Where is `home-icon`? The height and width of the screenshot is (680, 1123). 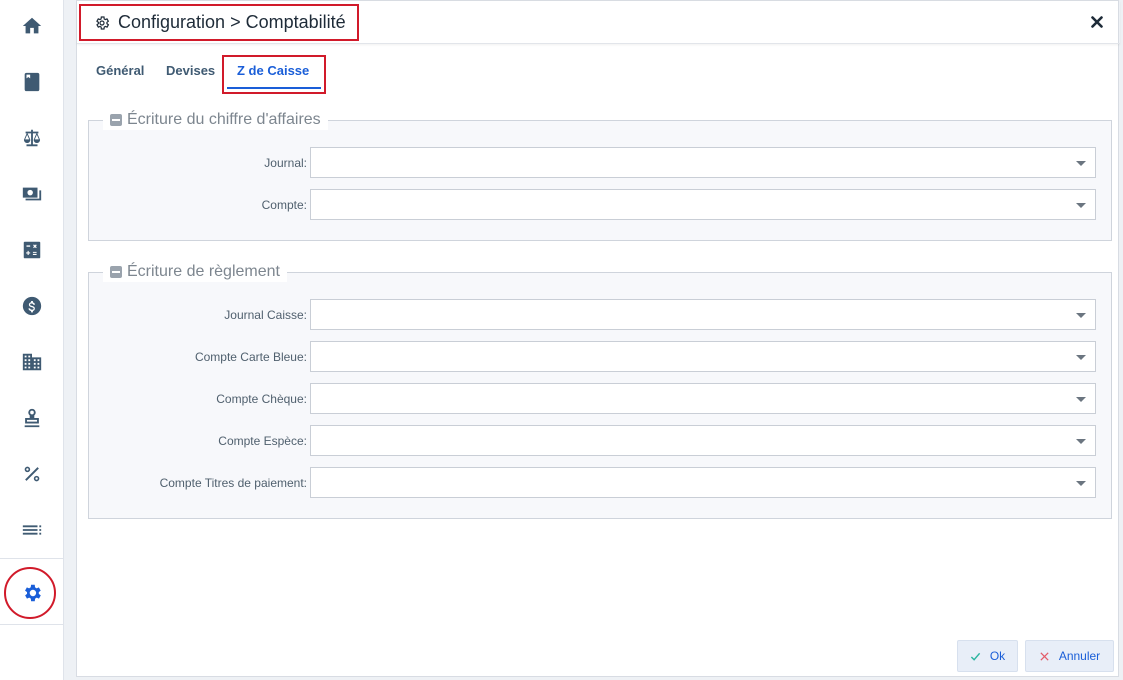
home-icon is located at coordinates (32, 25).